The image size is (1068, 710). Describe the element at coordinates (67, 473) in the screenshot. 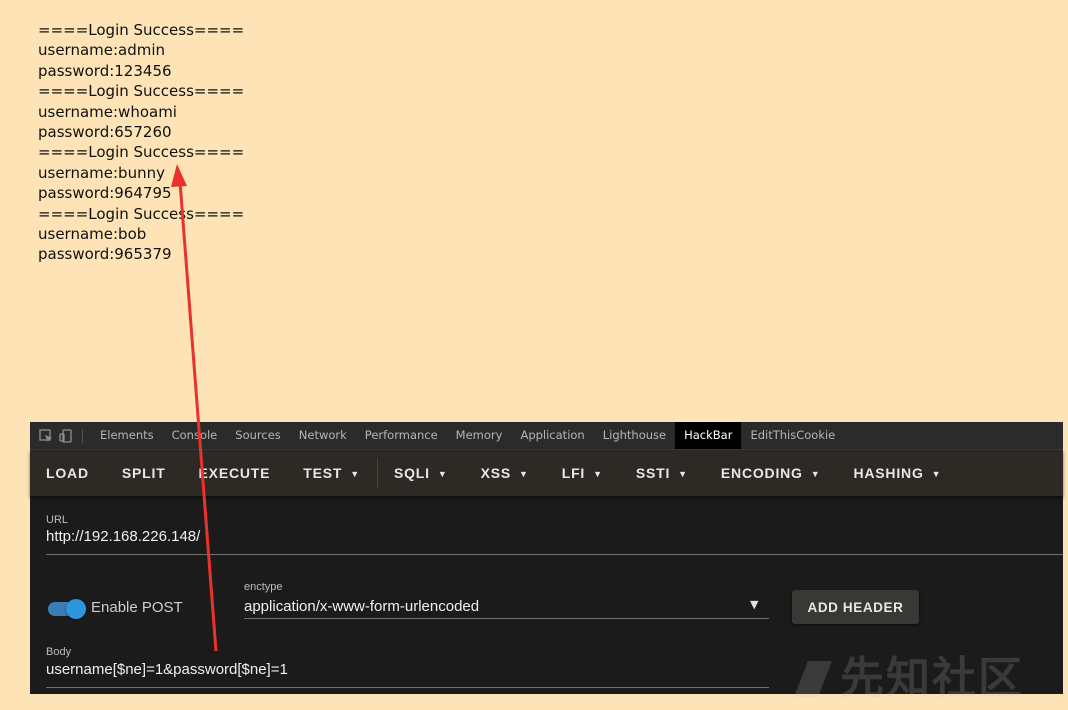

I see `load-button: LOAD` at that location.